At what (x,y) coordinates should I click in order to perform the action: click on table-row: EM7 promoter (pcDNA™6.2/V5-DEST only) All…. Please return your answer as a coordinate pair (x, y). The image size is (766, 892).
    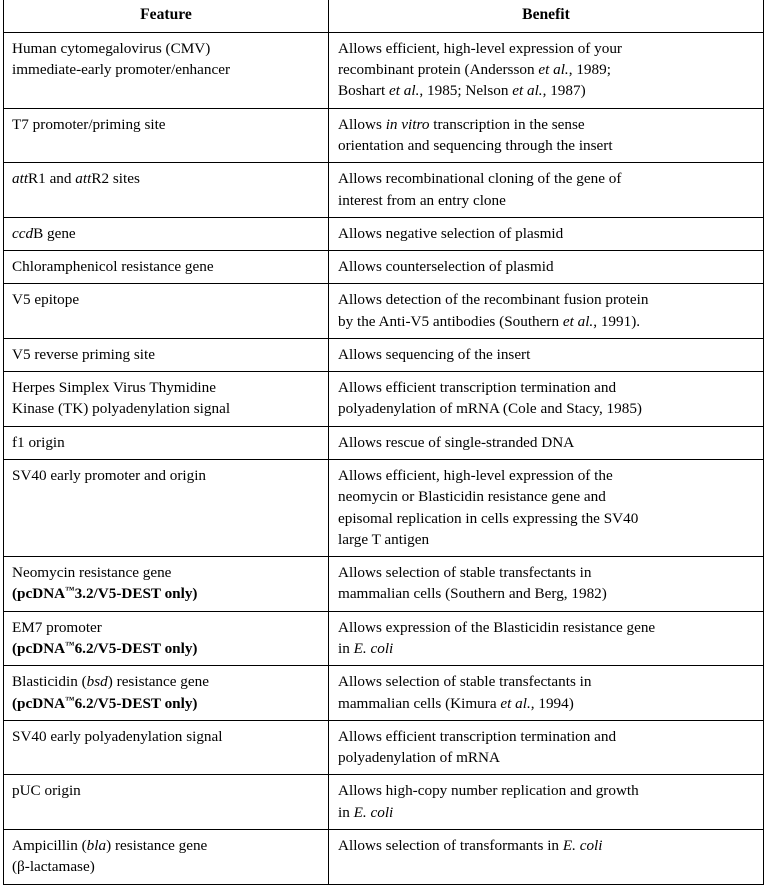
    Looking at the image, I should click on (383, 638).